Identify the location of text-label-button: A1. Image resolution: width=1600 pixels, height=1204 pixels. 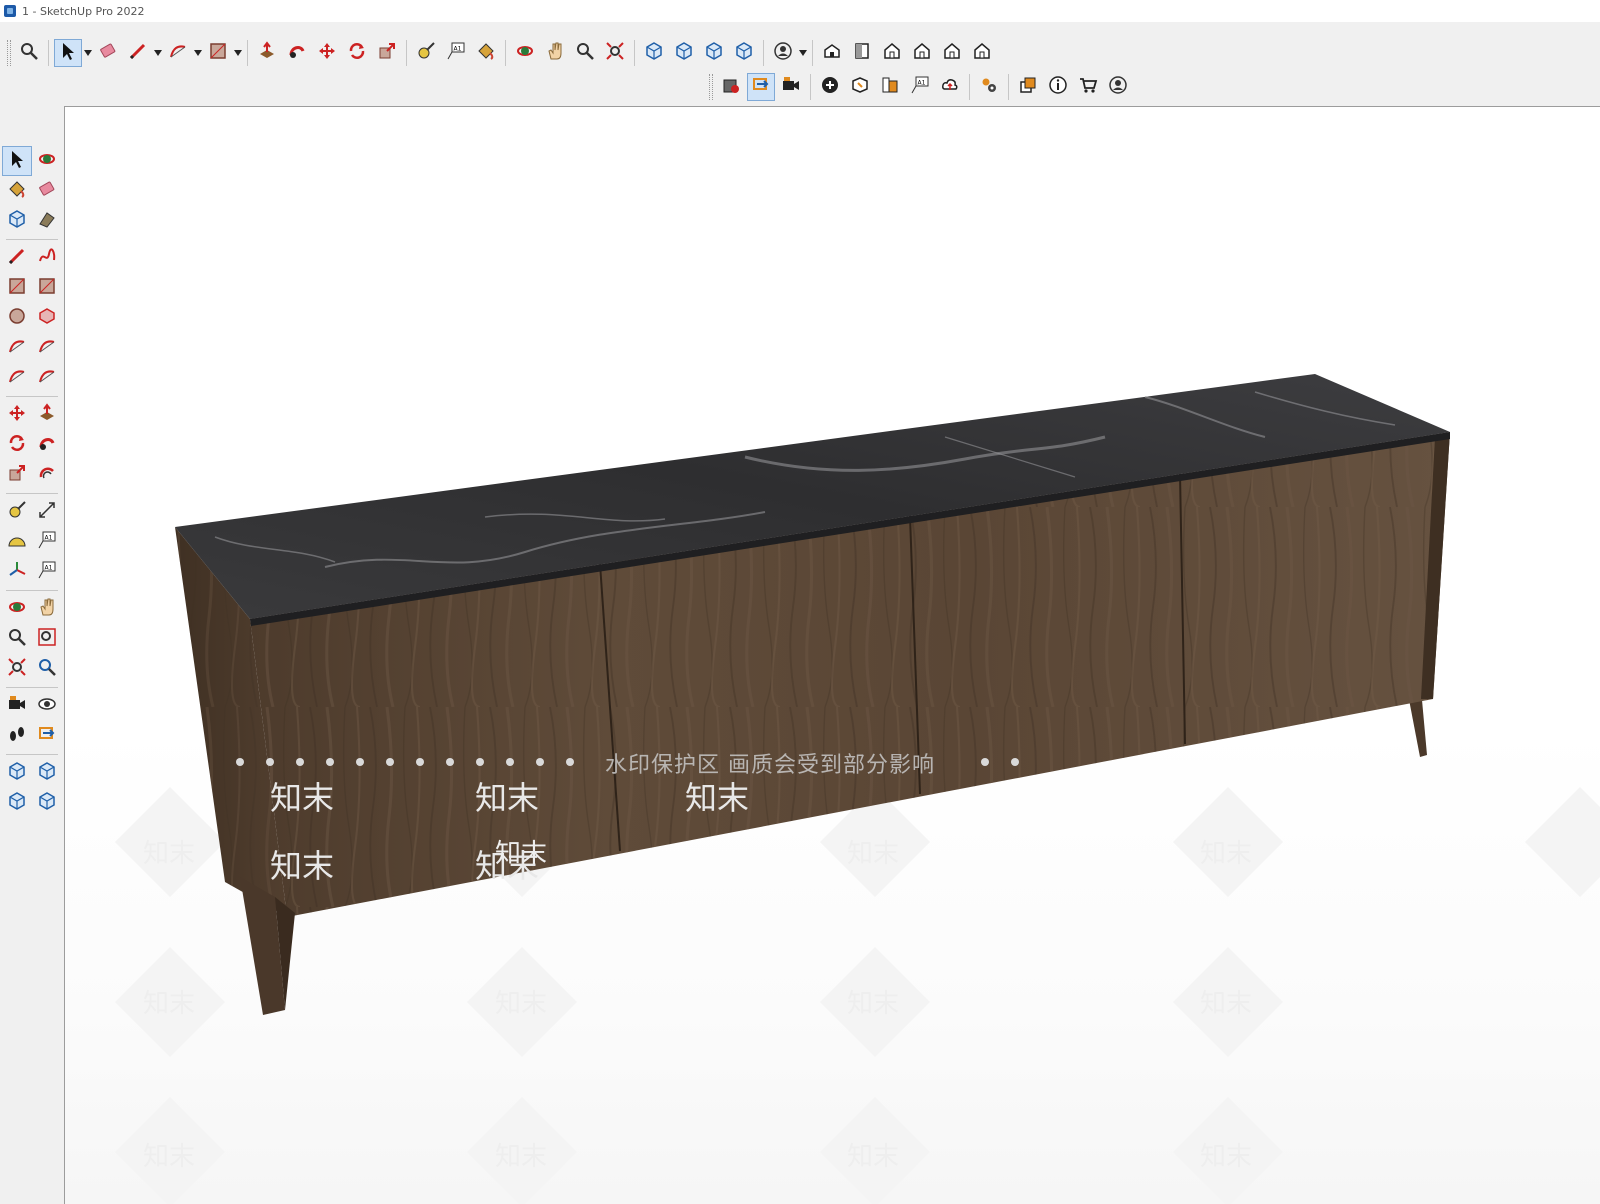
(456, 53).